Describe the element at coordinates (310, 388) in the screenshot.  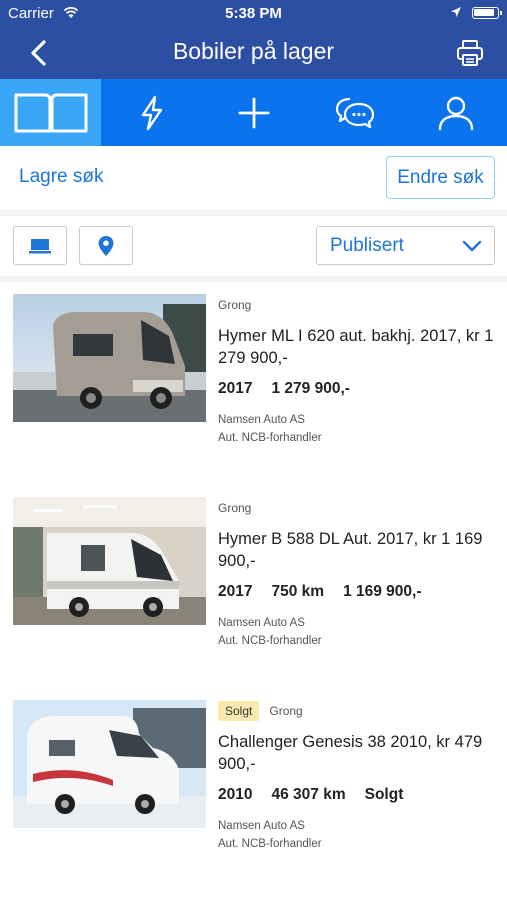
I see `listing-price: 1 279 900,-` at that location.